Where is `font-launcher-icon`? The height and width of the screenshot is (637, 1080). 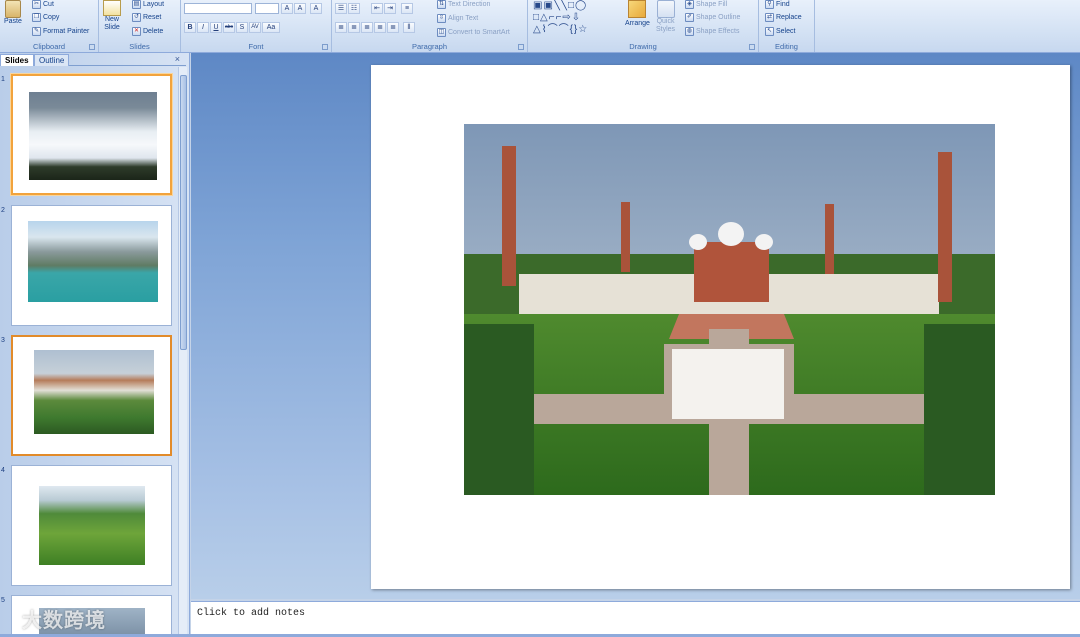
font-launcher-icon is located at coordinates (325, 47).